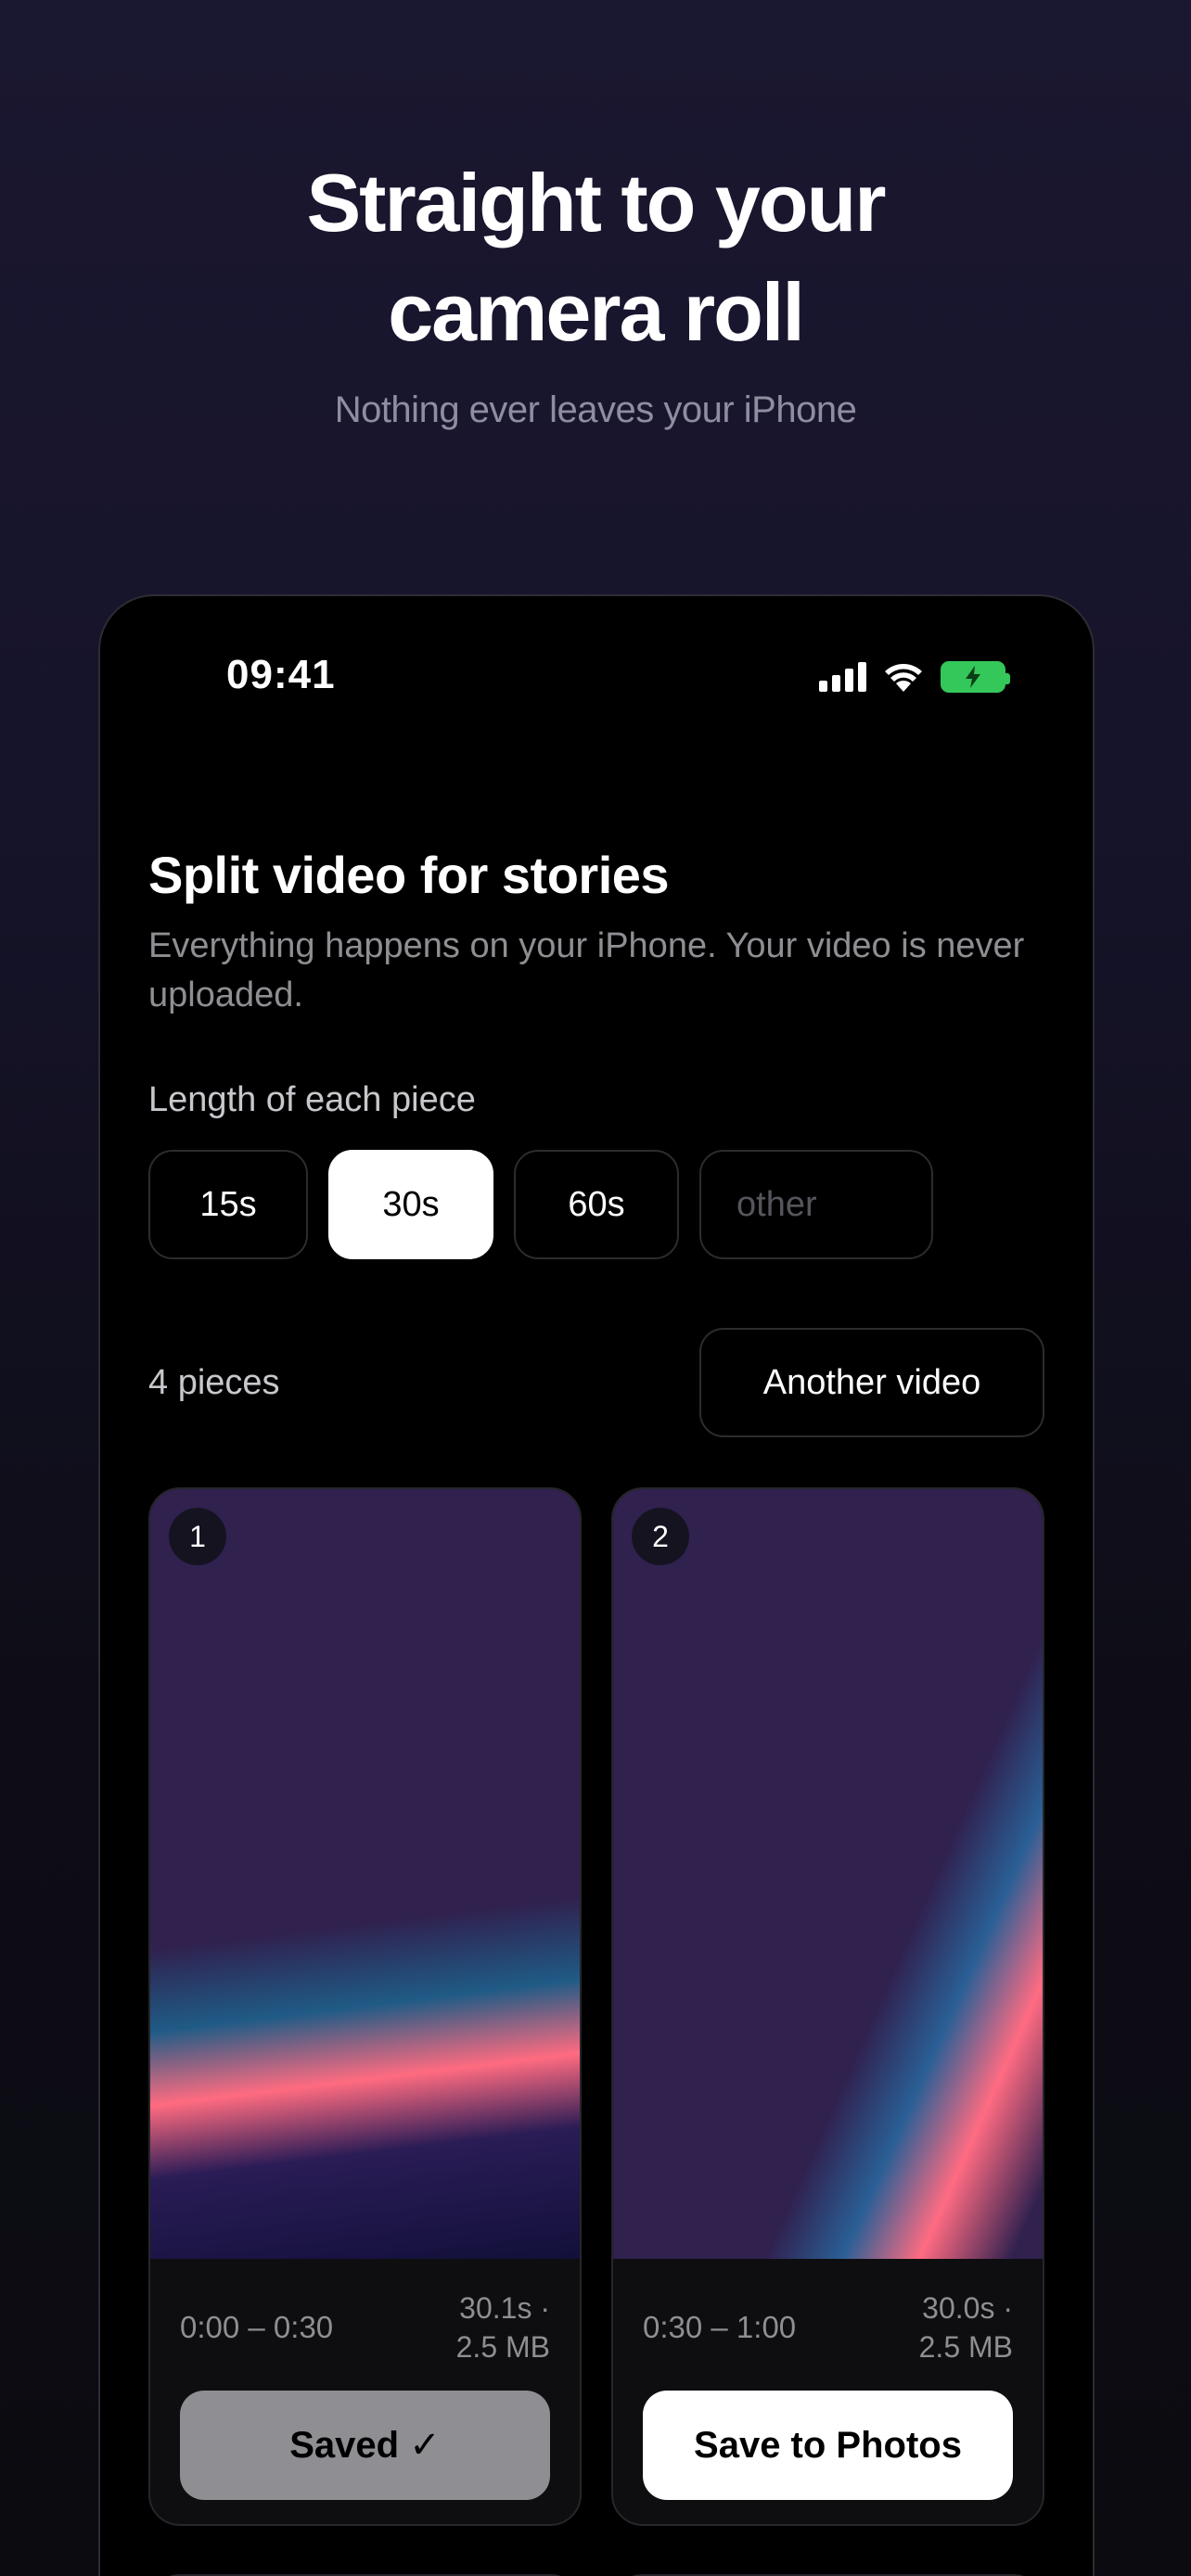 The image size is (1191, 2576). Describe the element at coordinates (197, 1537) in the screenshot. I see `piece-number-badge: 1` at that location.